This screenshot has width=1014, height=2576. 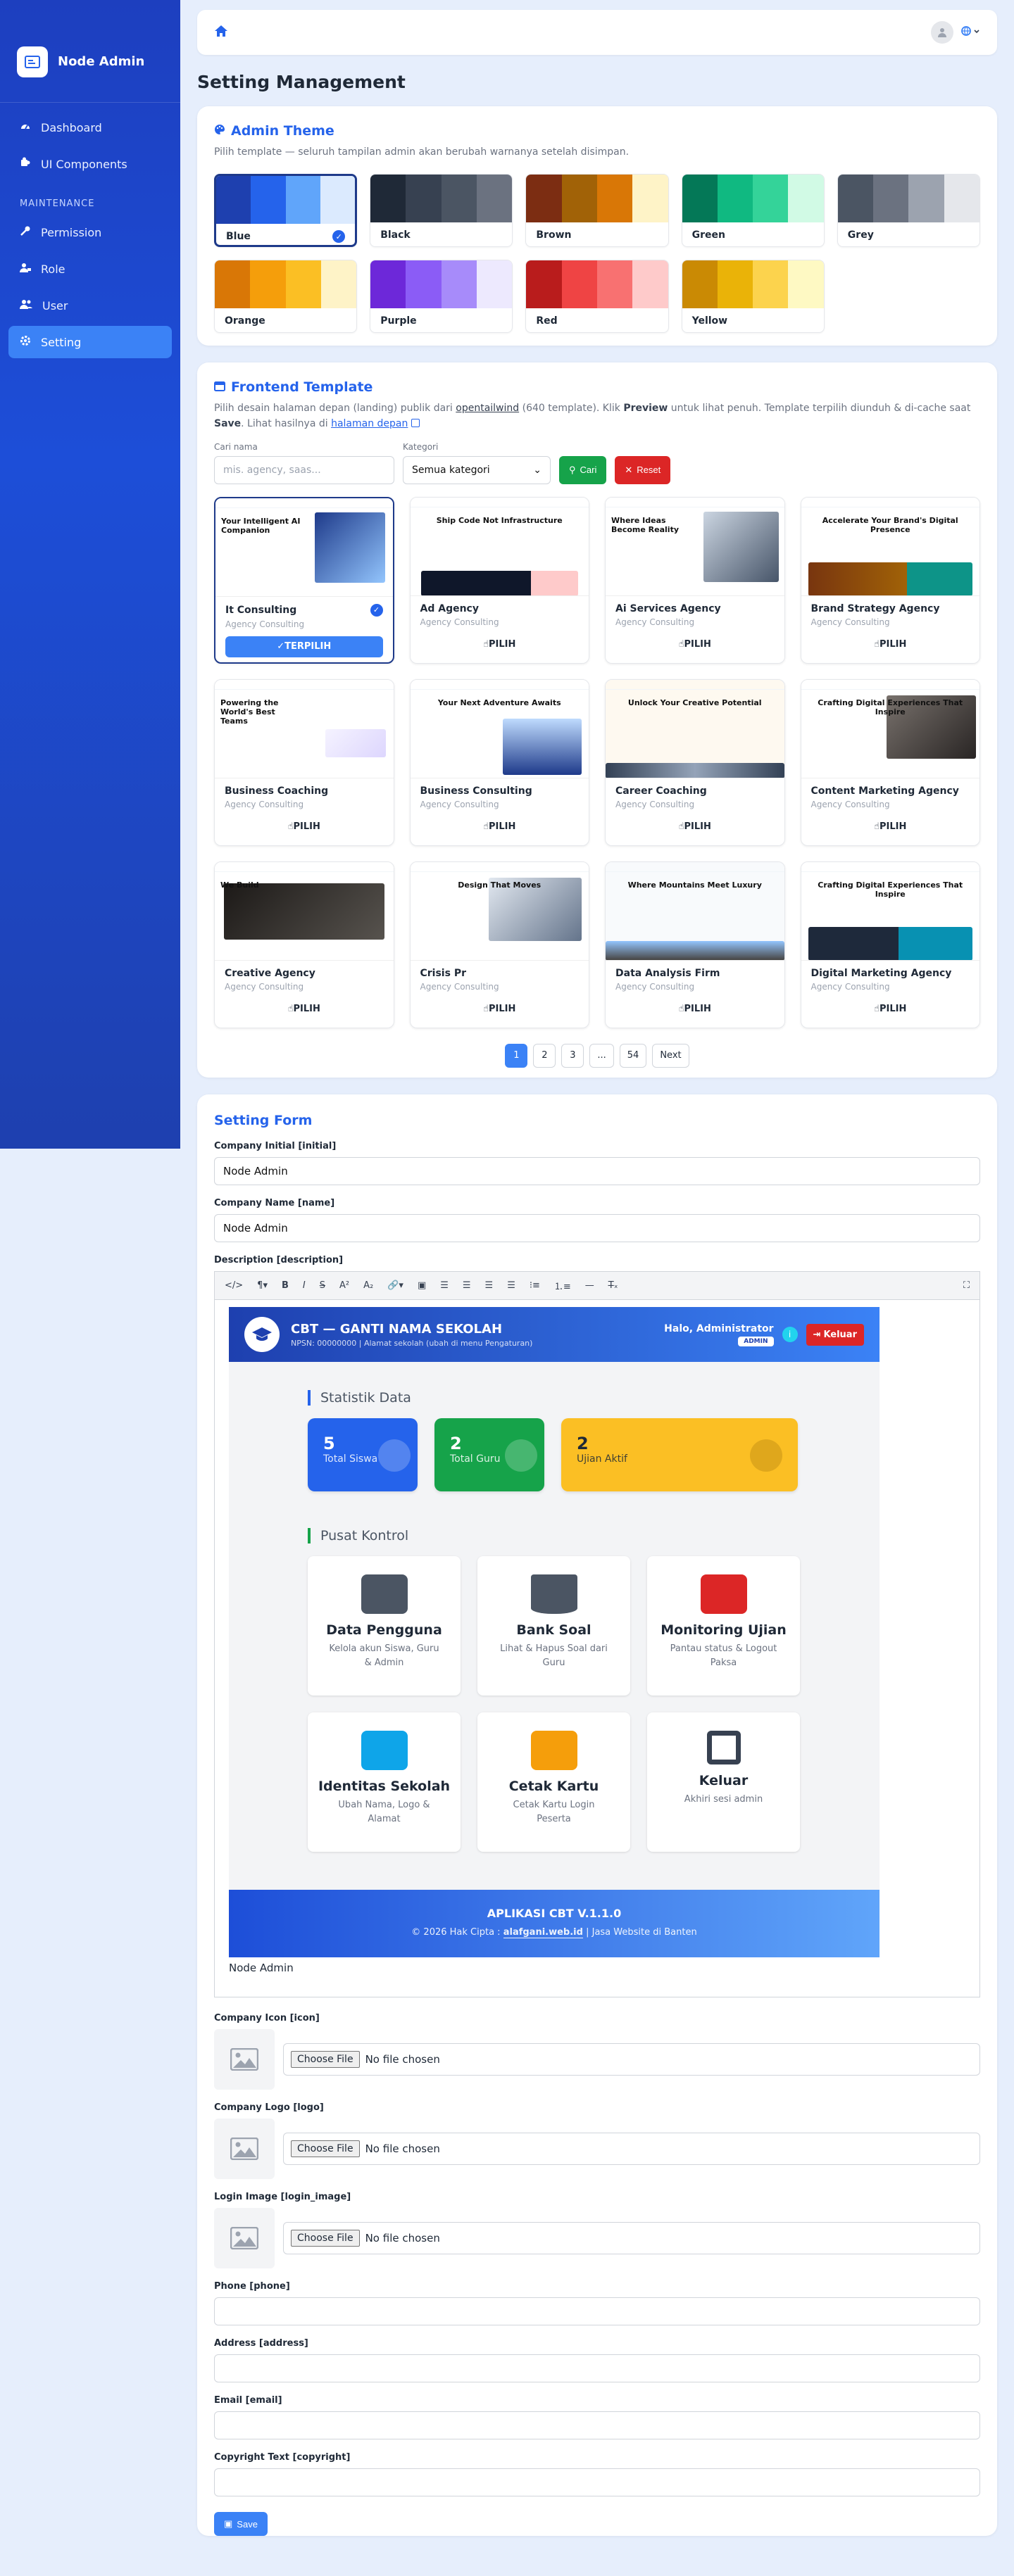 I want to click on strikethrough-icon: S, so click(x=322, y=1285).